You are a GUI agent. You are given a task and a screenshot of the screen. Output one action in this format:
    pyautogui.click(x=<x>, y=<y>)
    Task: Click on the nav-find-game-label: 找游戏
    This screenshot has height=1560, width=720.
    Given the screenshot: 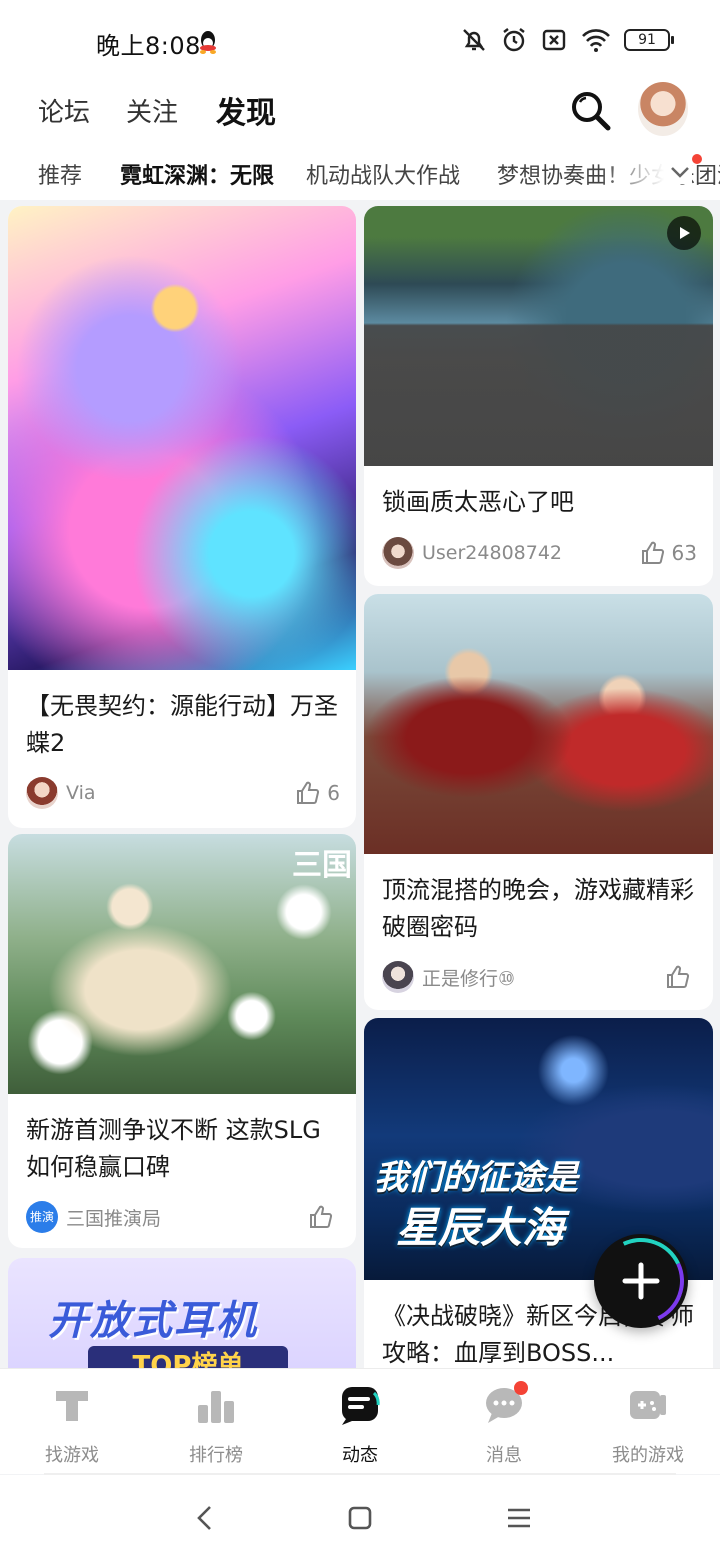 What is the action you would take?
    pyautogui.click(x=72, y=1455)
    